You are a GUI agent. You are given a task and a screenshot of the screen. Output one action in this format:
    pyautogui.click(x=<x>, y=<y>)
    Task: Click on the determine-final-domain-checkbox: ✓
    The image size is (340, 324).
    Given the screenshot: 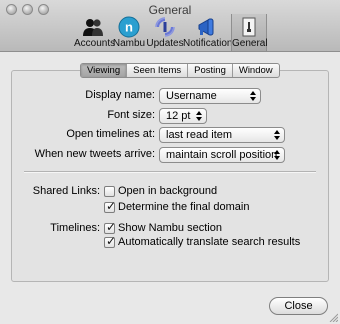 What is the action you would take?
    pyautogui.click(x=110, y=206)
    